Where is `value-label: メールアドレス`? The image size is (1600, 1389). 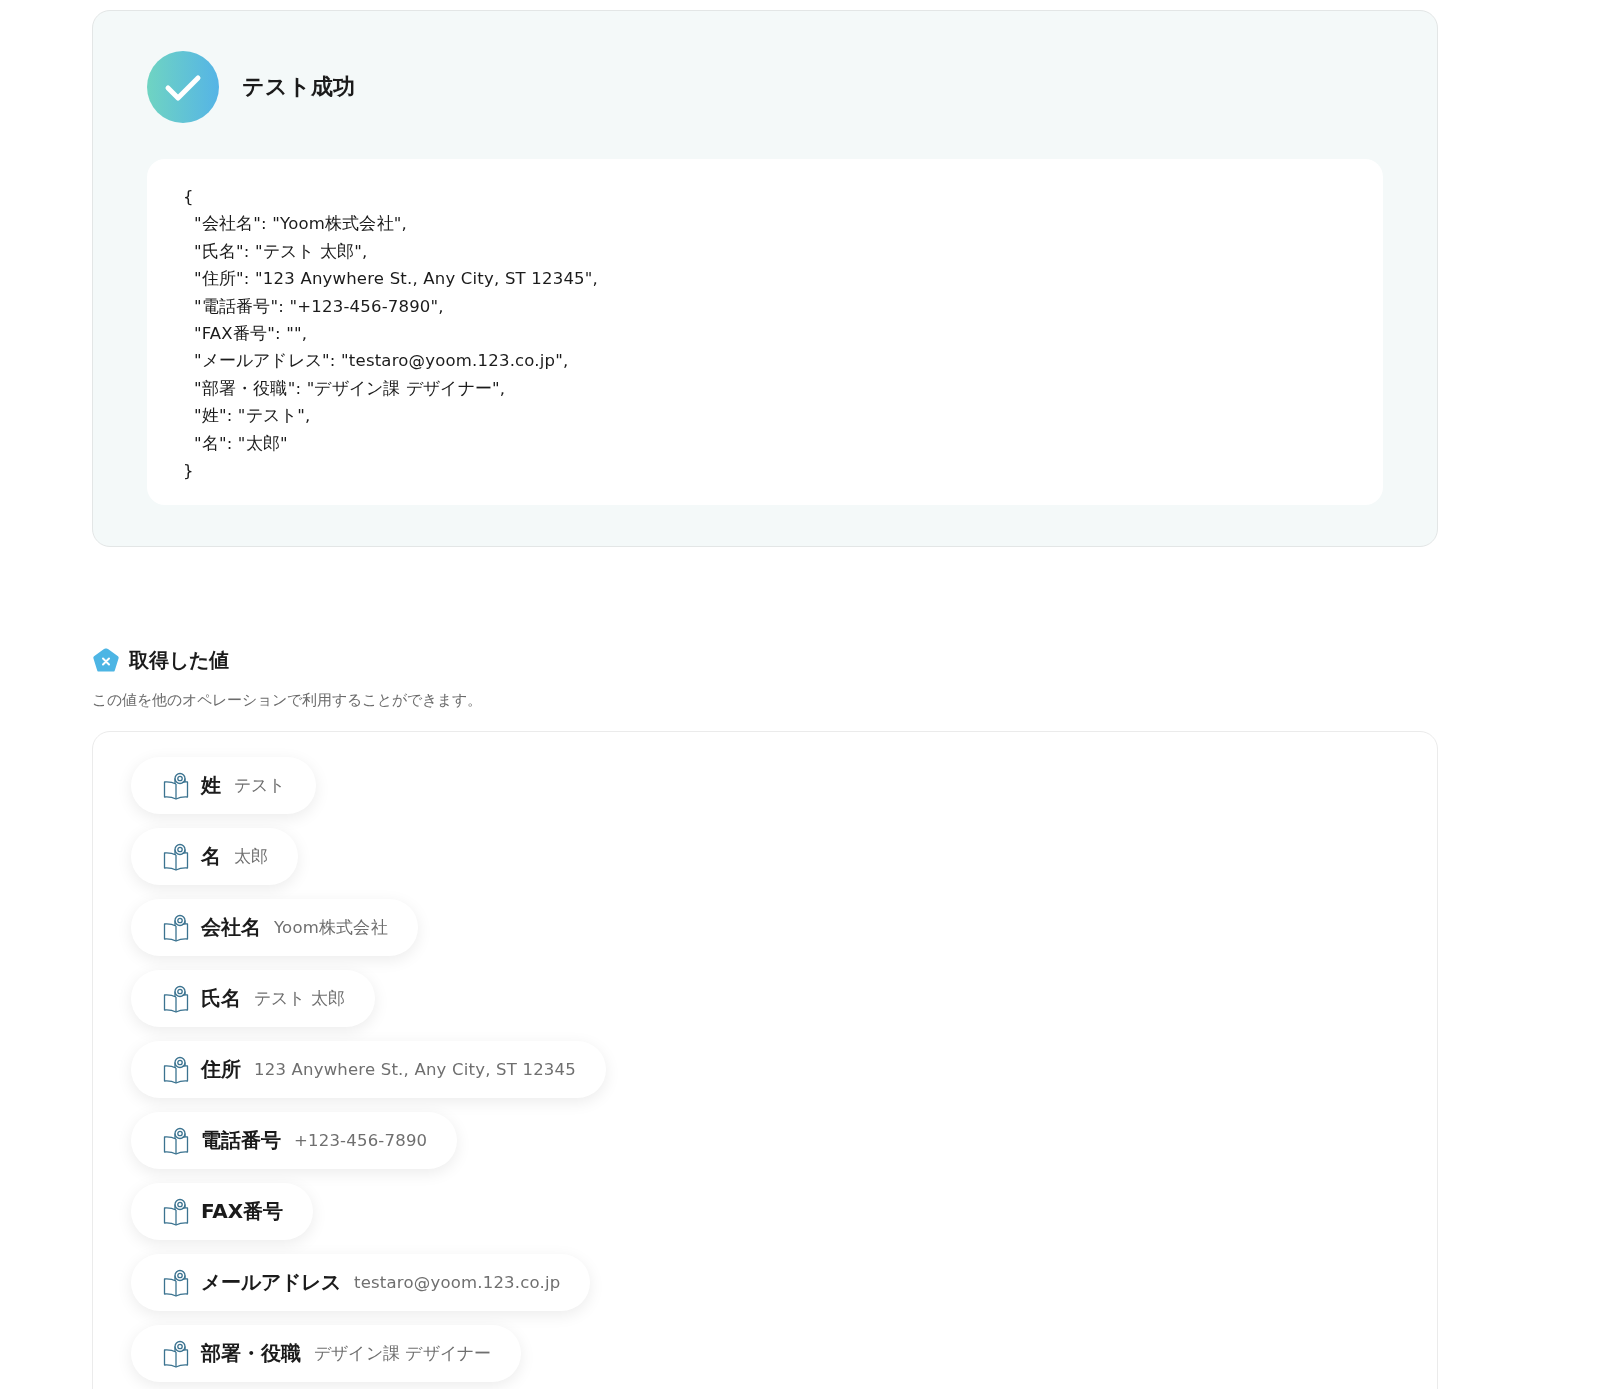 value-label: メールアドレス is located at coordinates (271, 1283).